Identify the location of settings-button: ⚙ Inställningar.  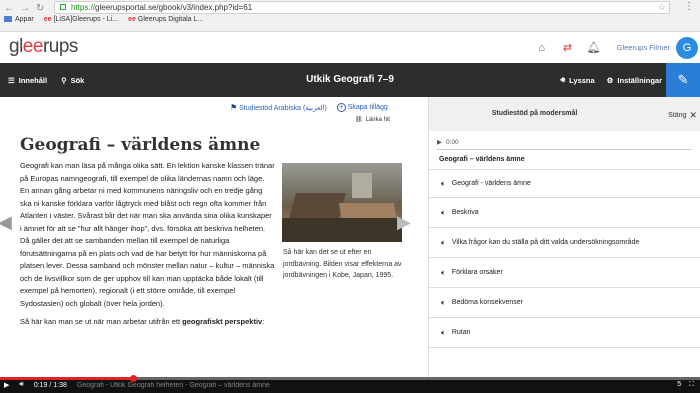
(634, 80).